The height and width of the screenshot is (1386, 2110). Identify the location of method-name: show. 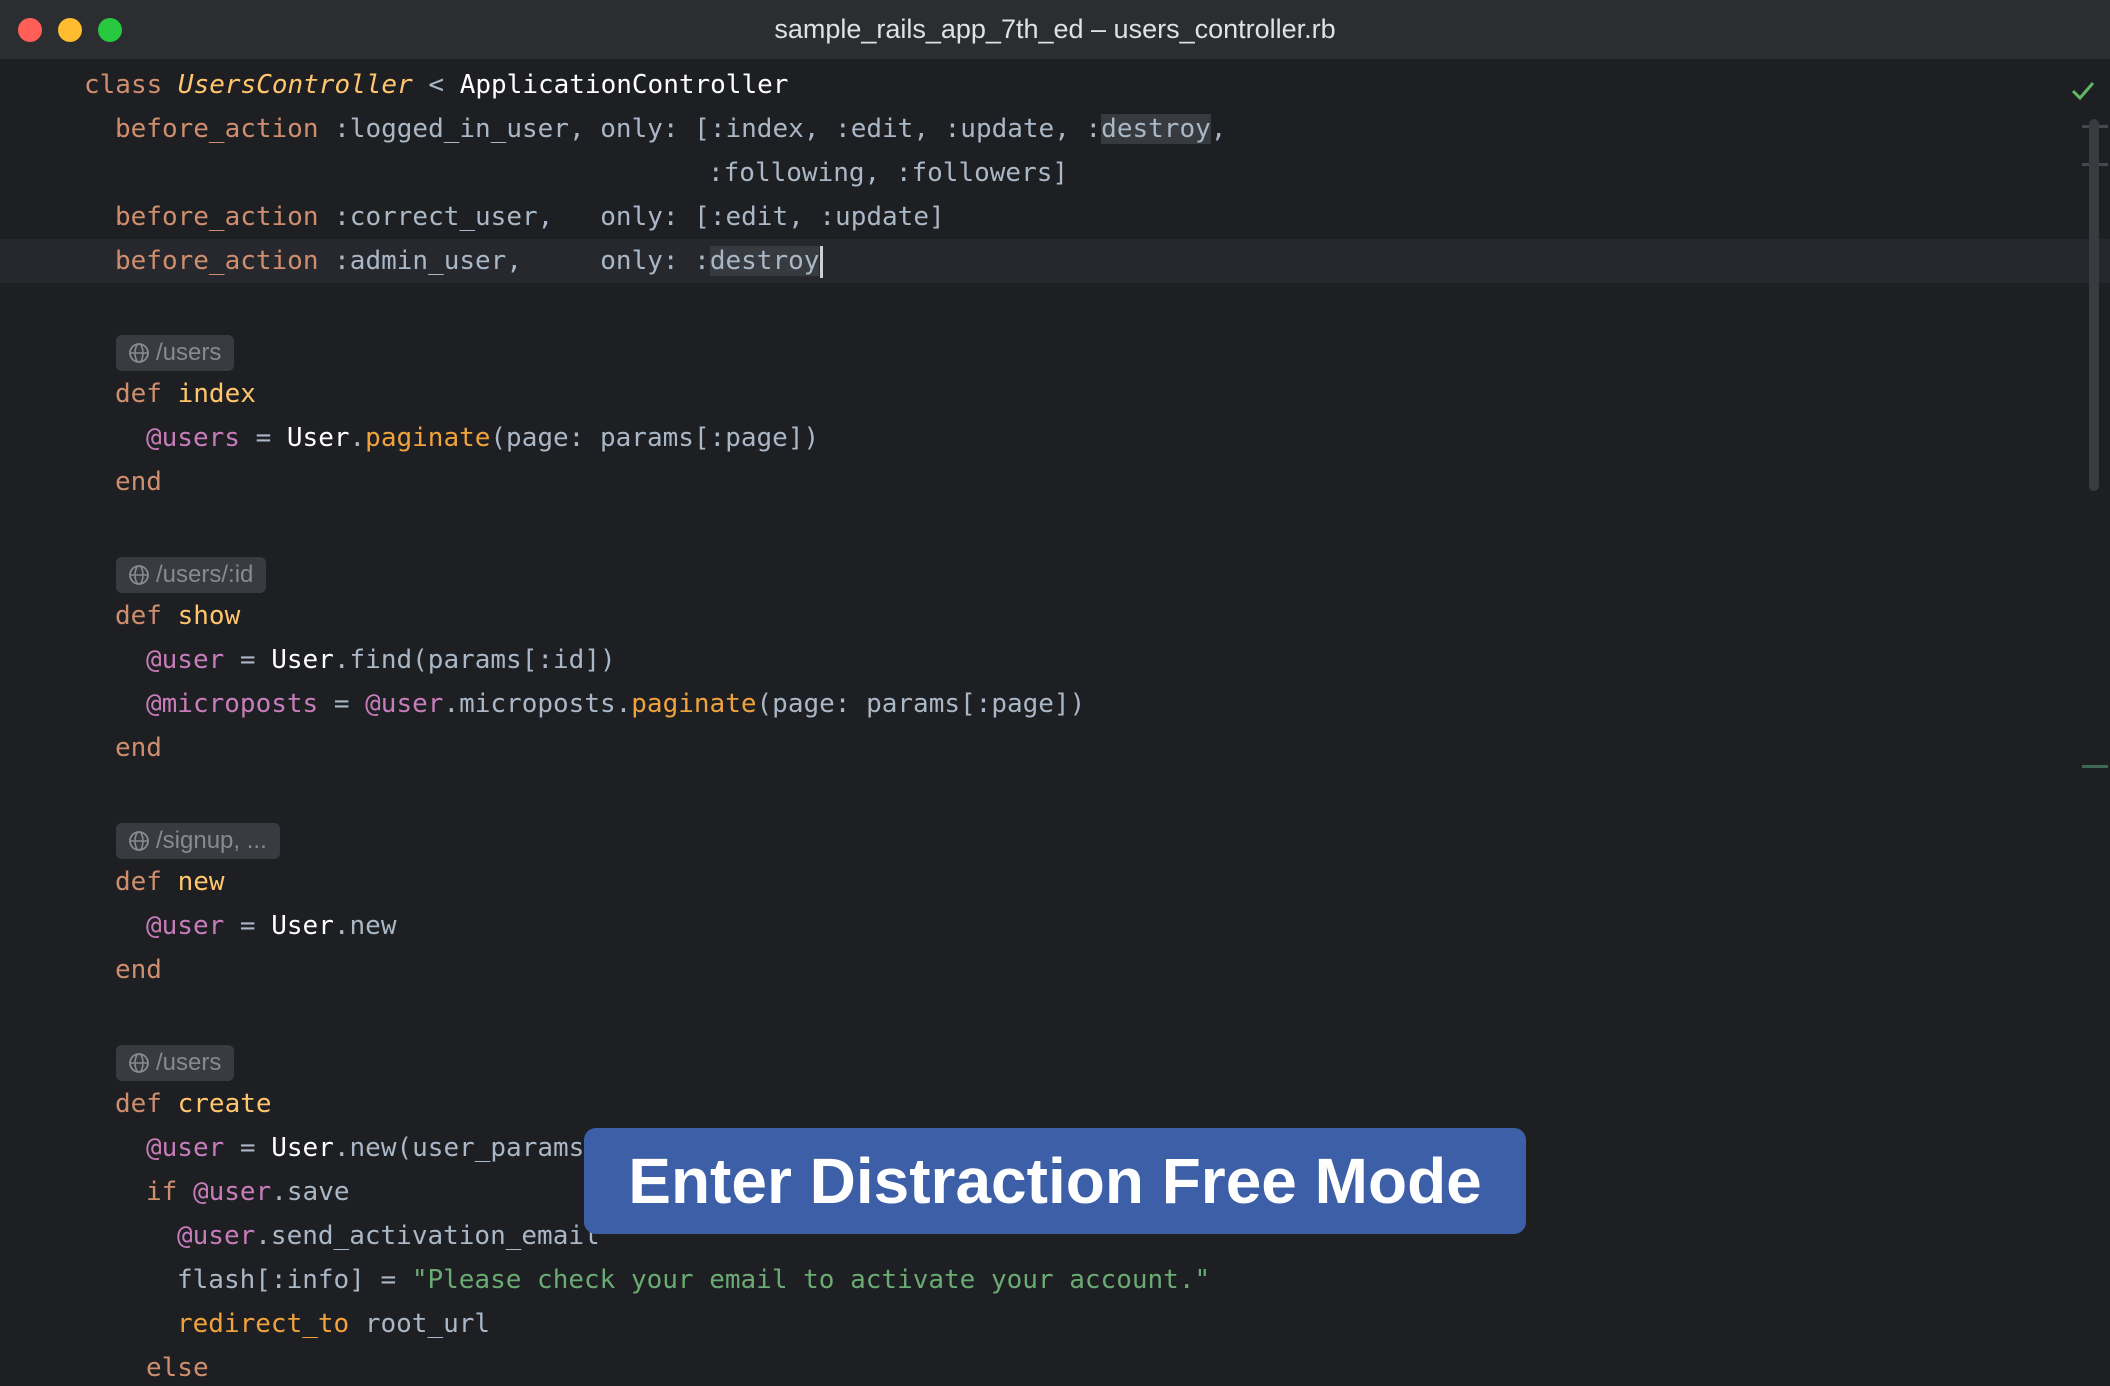
(209, 616).